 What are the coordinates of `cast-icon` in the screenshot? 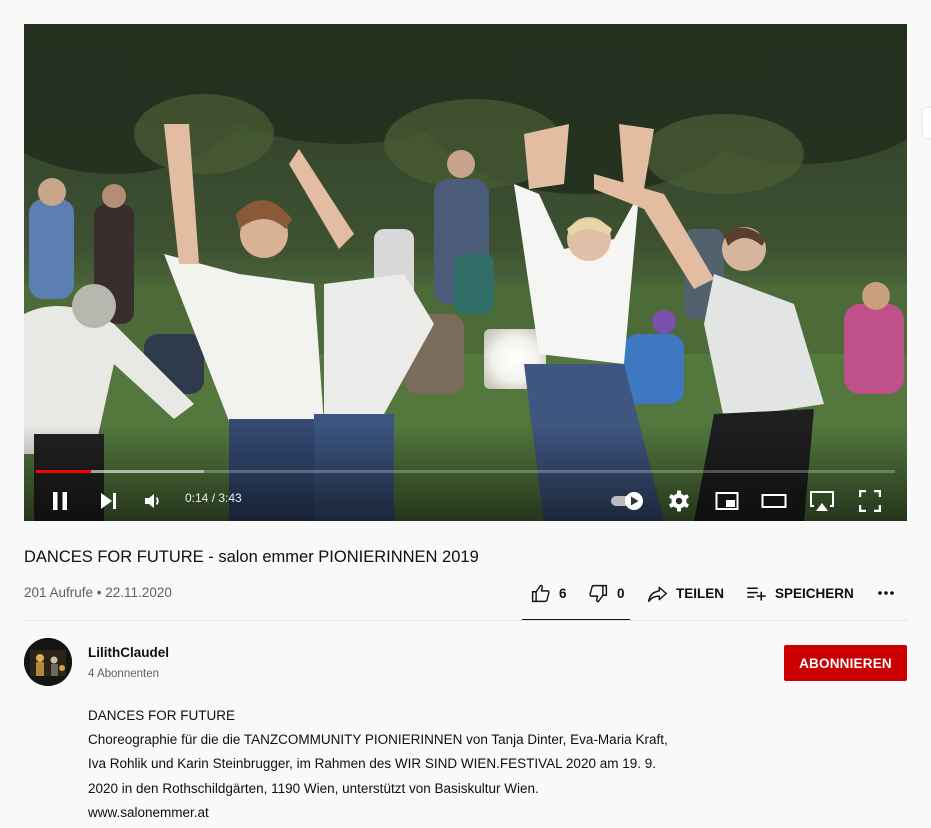 It's located at (822, 501).